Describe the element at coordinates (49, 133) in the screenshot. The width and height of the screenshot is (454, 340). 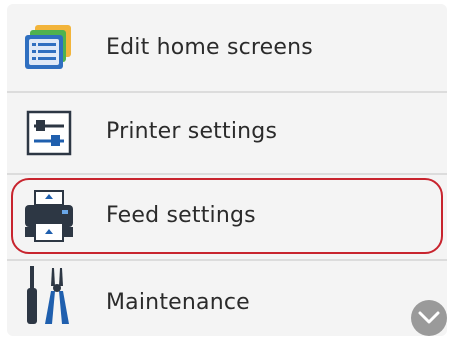
I see `printer-settings-icon` at that location.